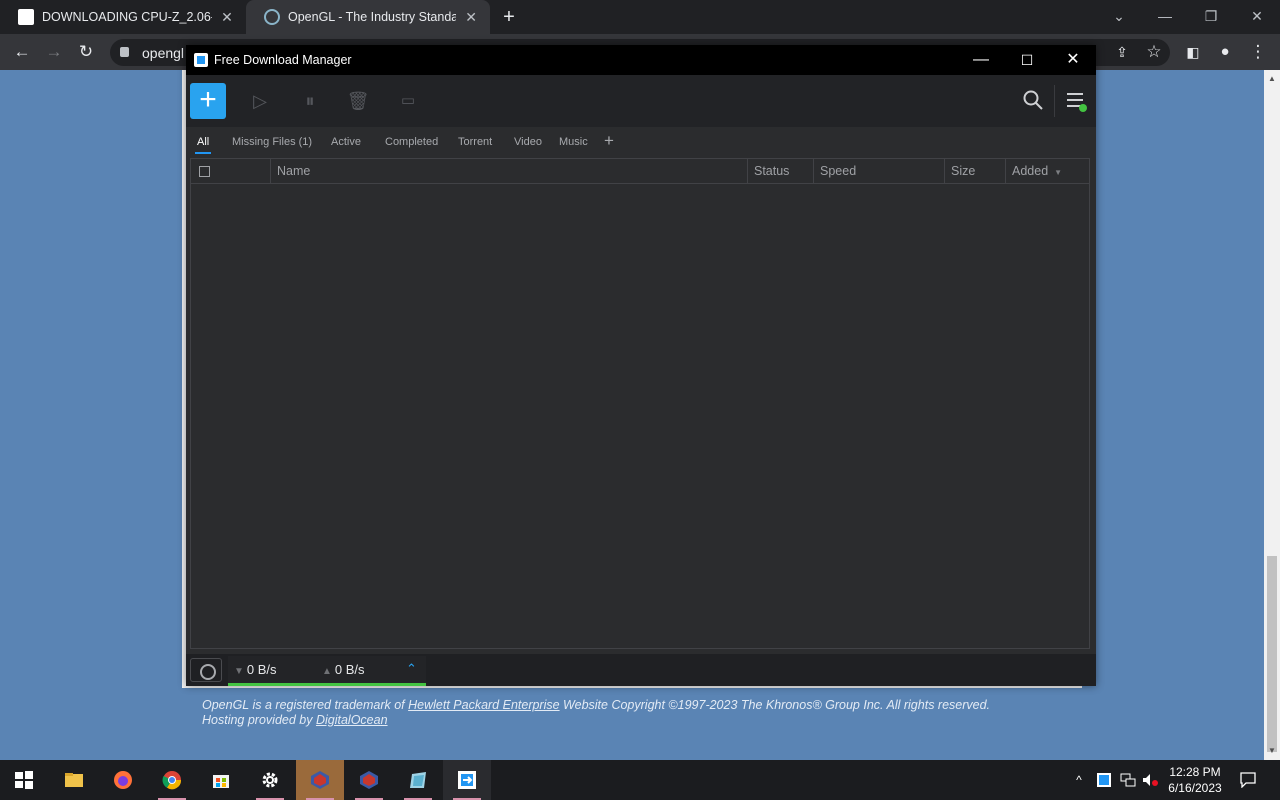 The width and height of the screenshot is (1280, 800). I want to click on volume-muted-icon, so click(1150, 780).